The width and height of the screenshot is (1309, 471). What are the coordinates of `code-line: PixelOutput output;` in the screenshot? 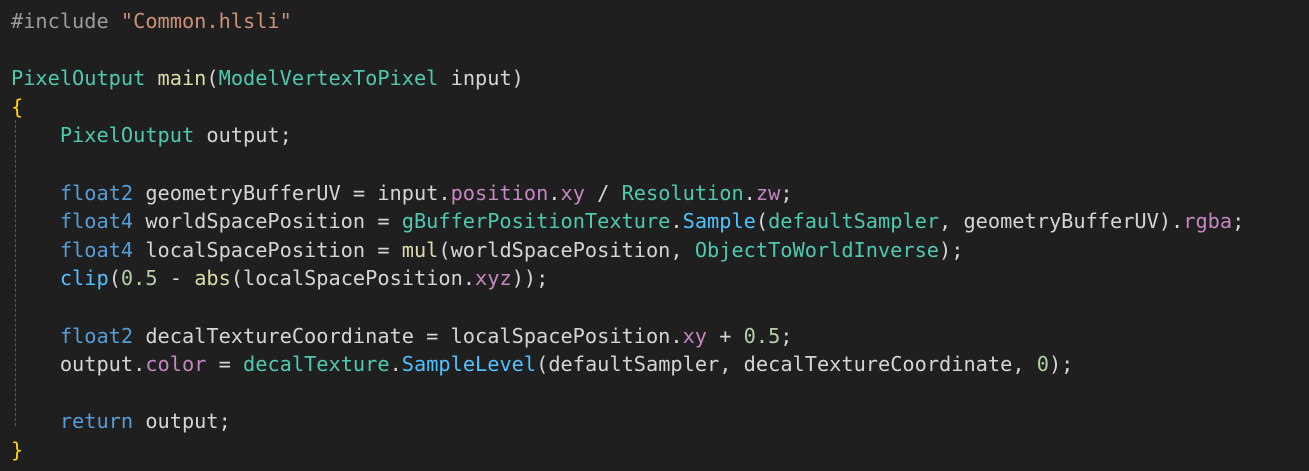 It's located at (660, 135).